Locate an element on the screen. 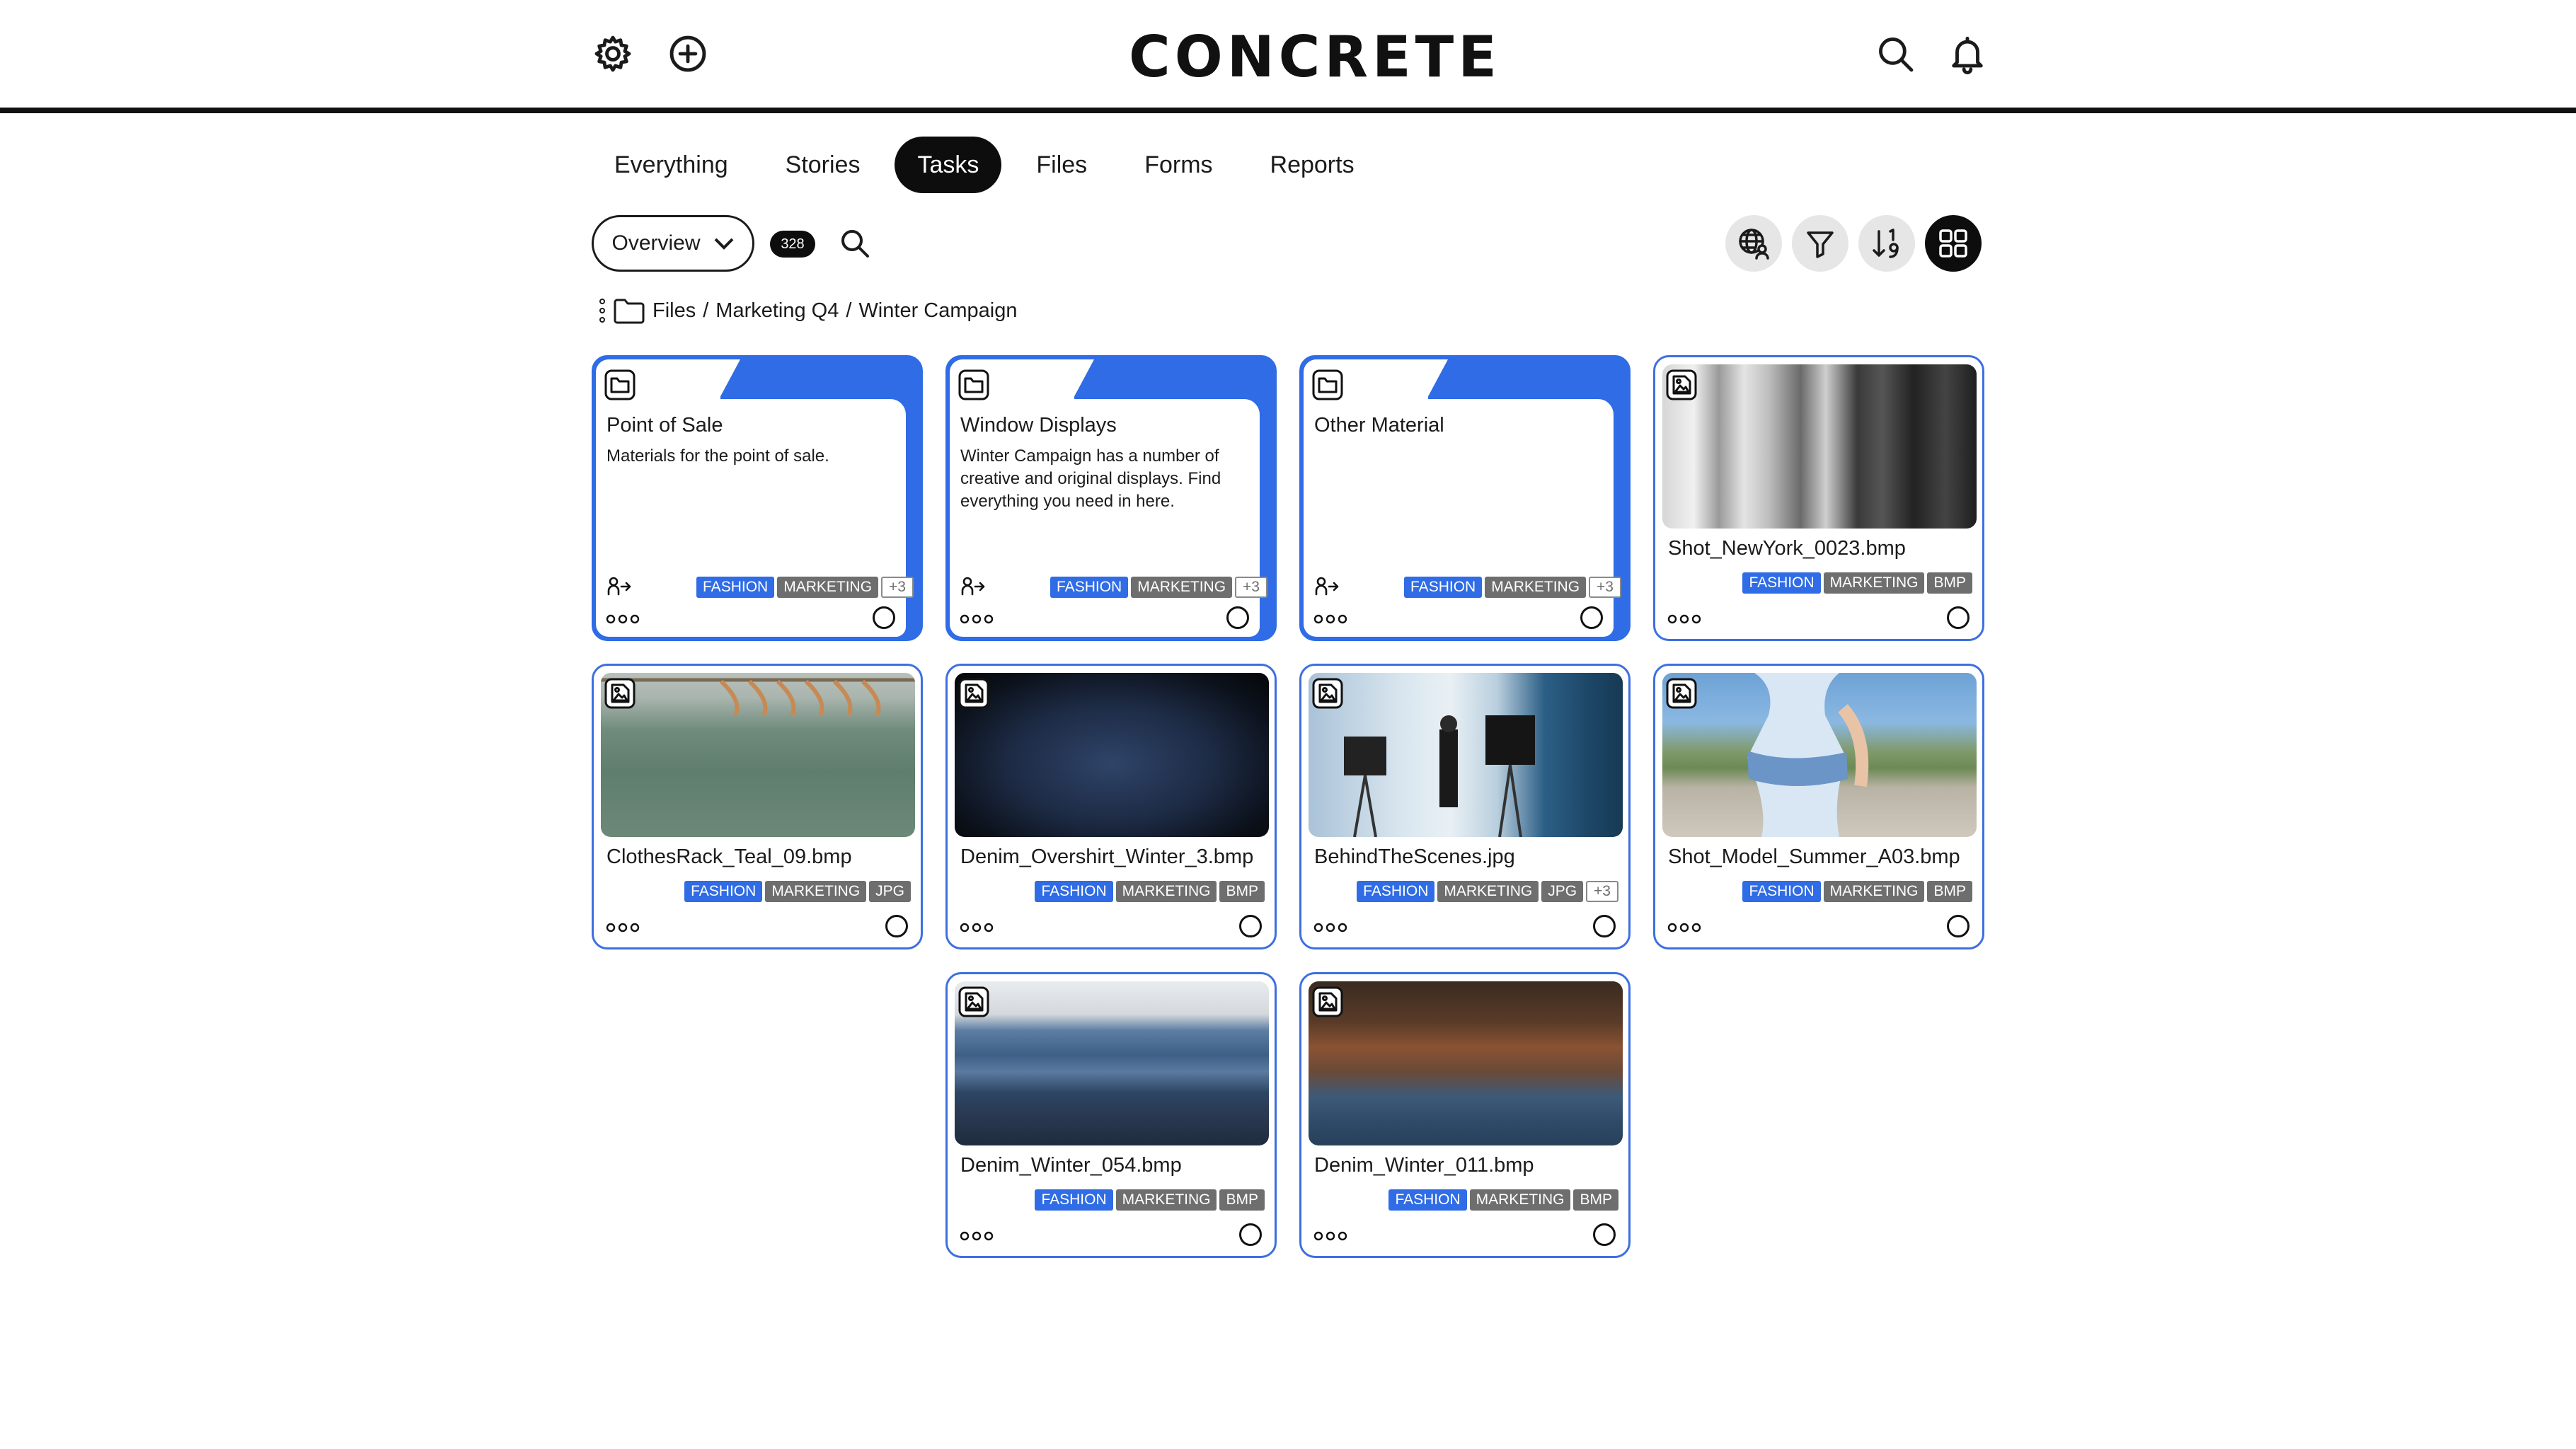 Image resolution: width=2576 pixels, height=1449 pixels. view-select-label: Overview is located at coordinates (656, 243).